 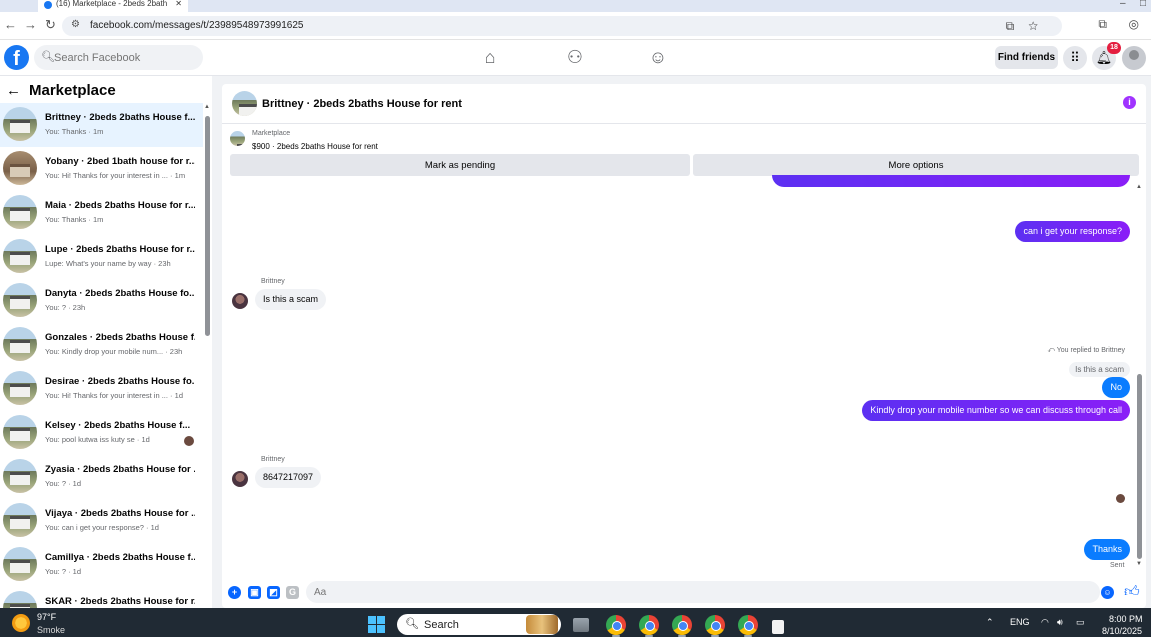 I want to click on battery-icon: ▭, so click(x=1080, y=622).